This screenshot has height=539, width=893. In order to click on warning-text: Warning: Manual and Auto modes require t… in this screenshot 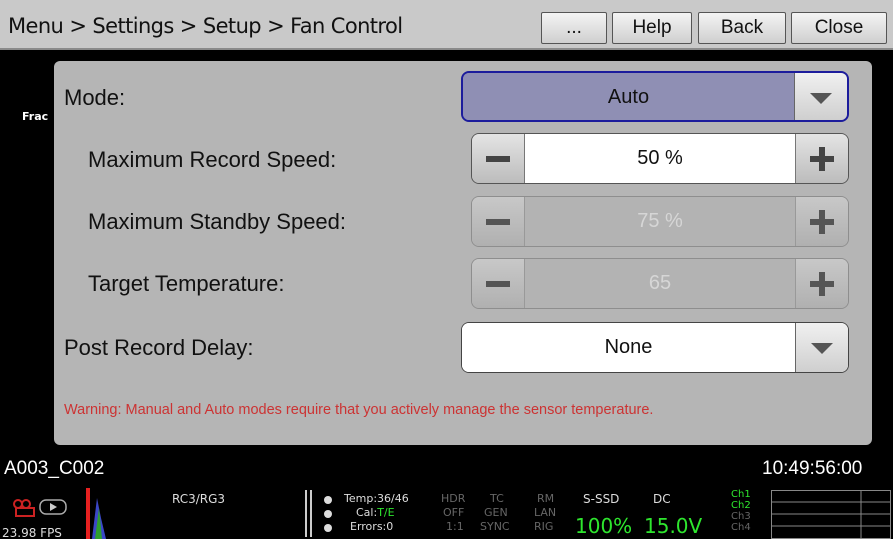, I will do `click(359, 410)`.